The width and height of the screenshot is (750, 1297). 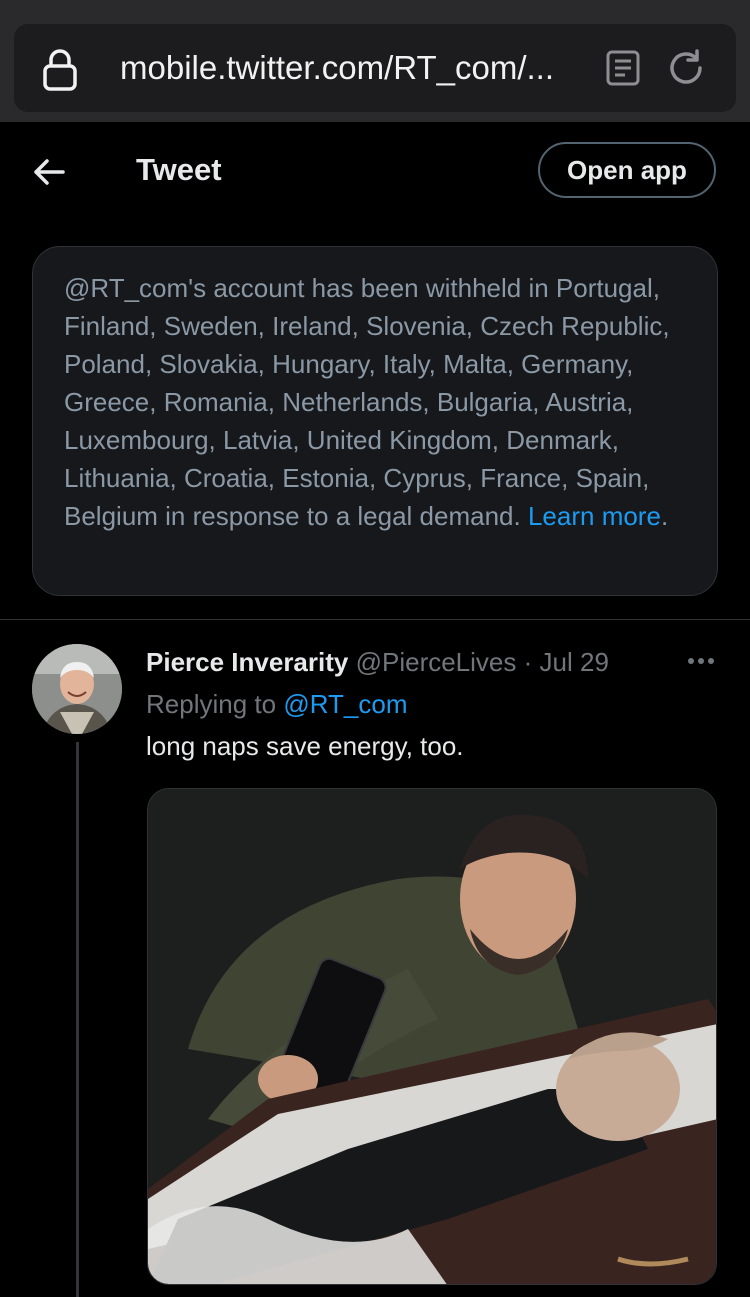 What do you see at coordinates (49, 172) in the screenshot?
I see `back-arrow-icon` at bounding box center [49, 172].